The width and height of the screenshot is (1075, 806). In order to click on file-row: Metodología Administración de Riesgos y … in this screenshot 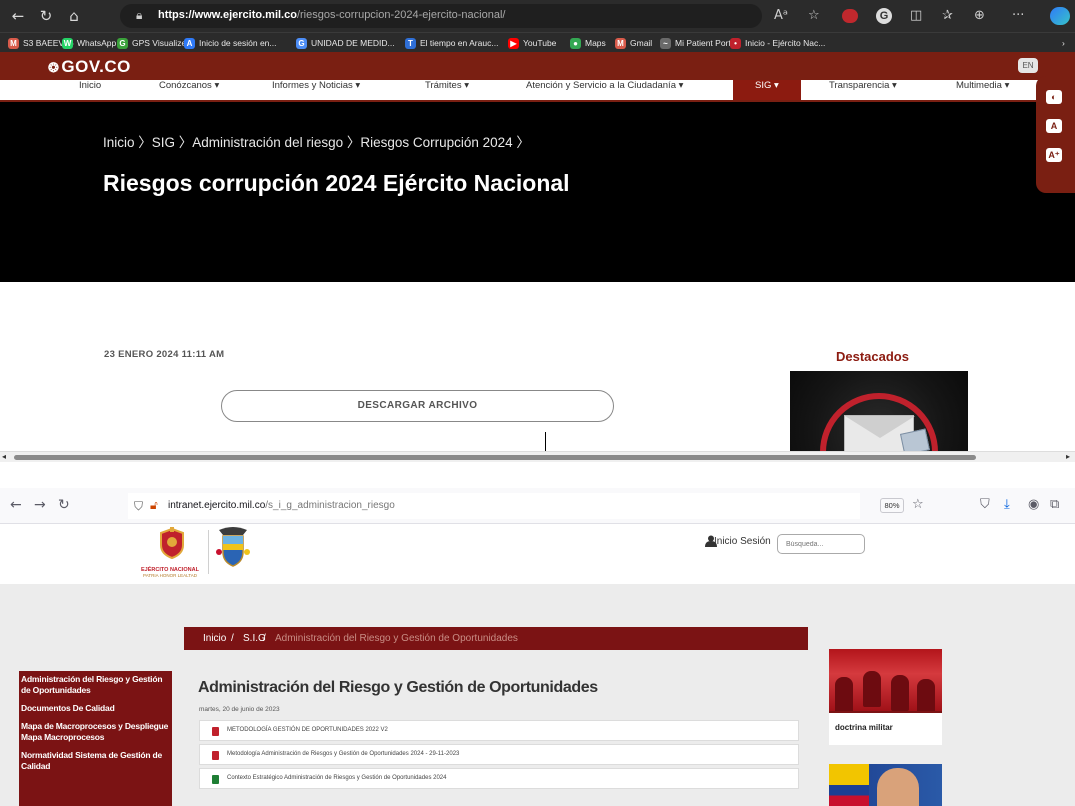, I will do `click(499, 754)`.